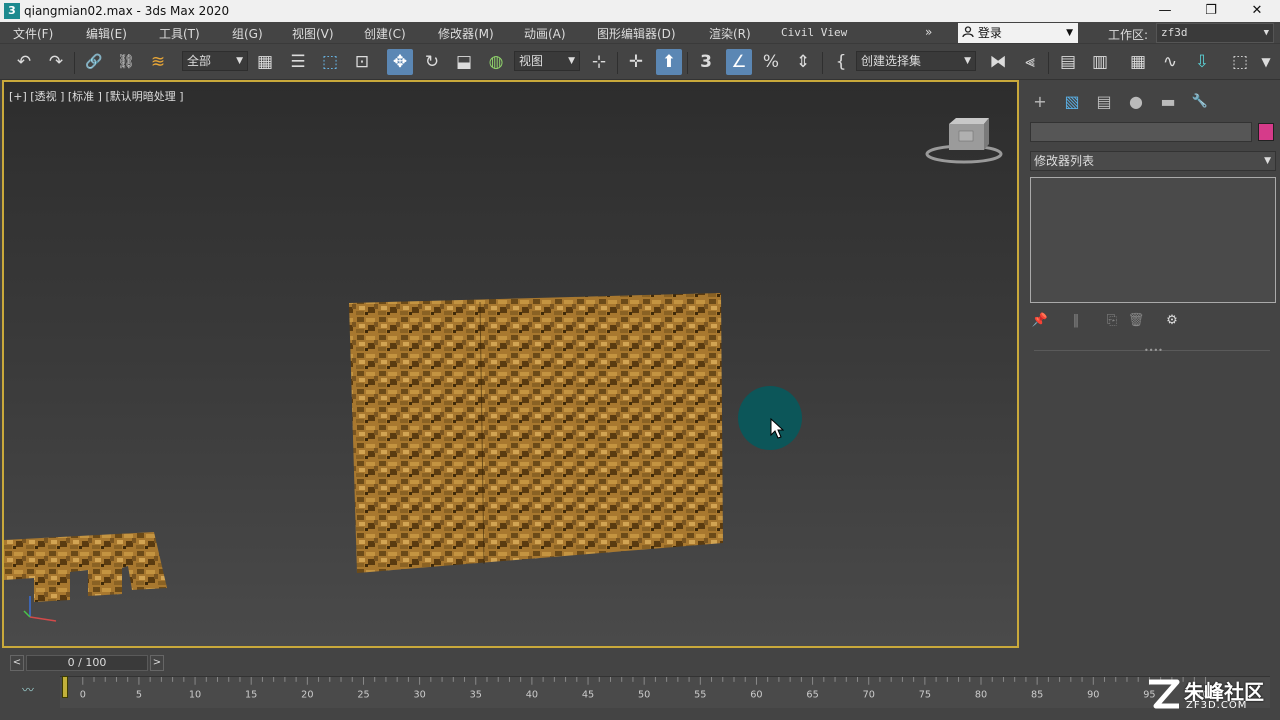 The image size is (1280, 720). Describe the element at coordinates (464, 62) in the screenshot. I see `select-and-scale-icon: ⬓` at that location.